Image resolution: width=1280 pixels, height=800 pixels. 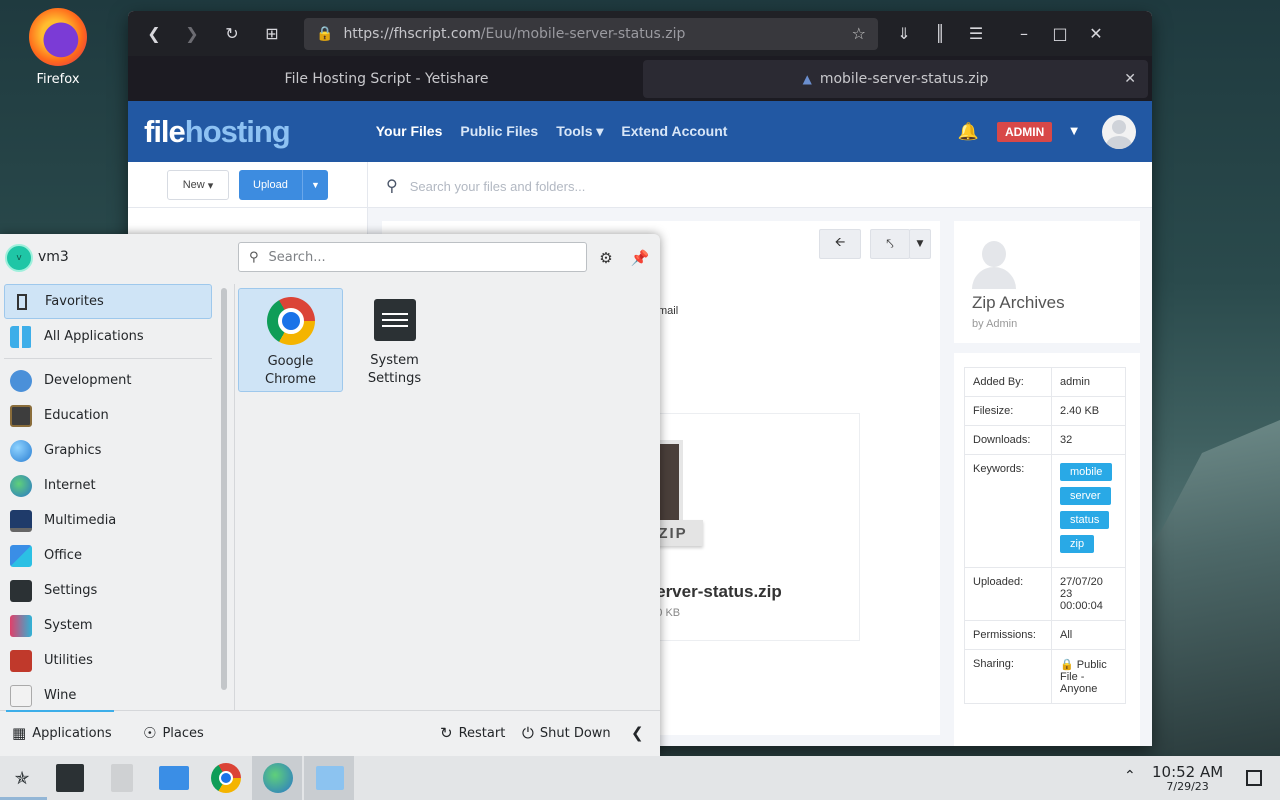 What do you see at coordinates (58, 47) in the screenshot?
I see `desktop-icon-firefox: Firefox` at bounding box center [58, 47].